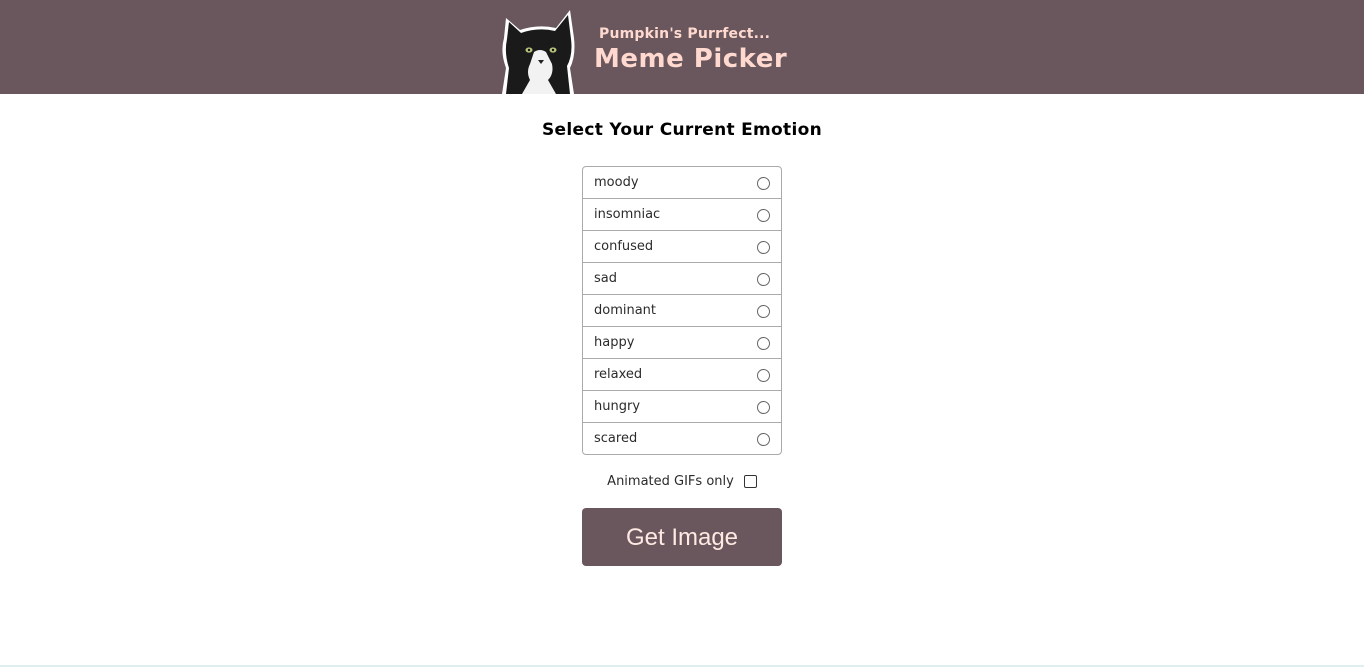 The height and width of the screenshot is (667, 1364). What do you see at coordinates (670, 481) in the screenshot?
I see `gif-only-label: Animated GIFs only` at bounding box center [670, 481].